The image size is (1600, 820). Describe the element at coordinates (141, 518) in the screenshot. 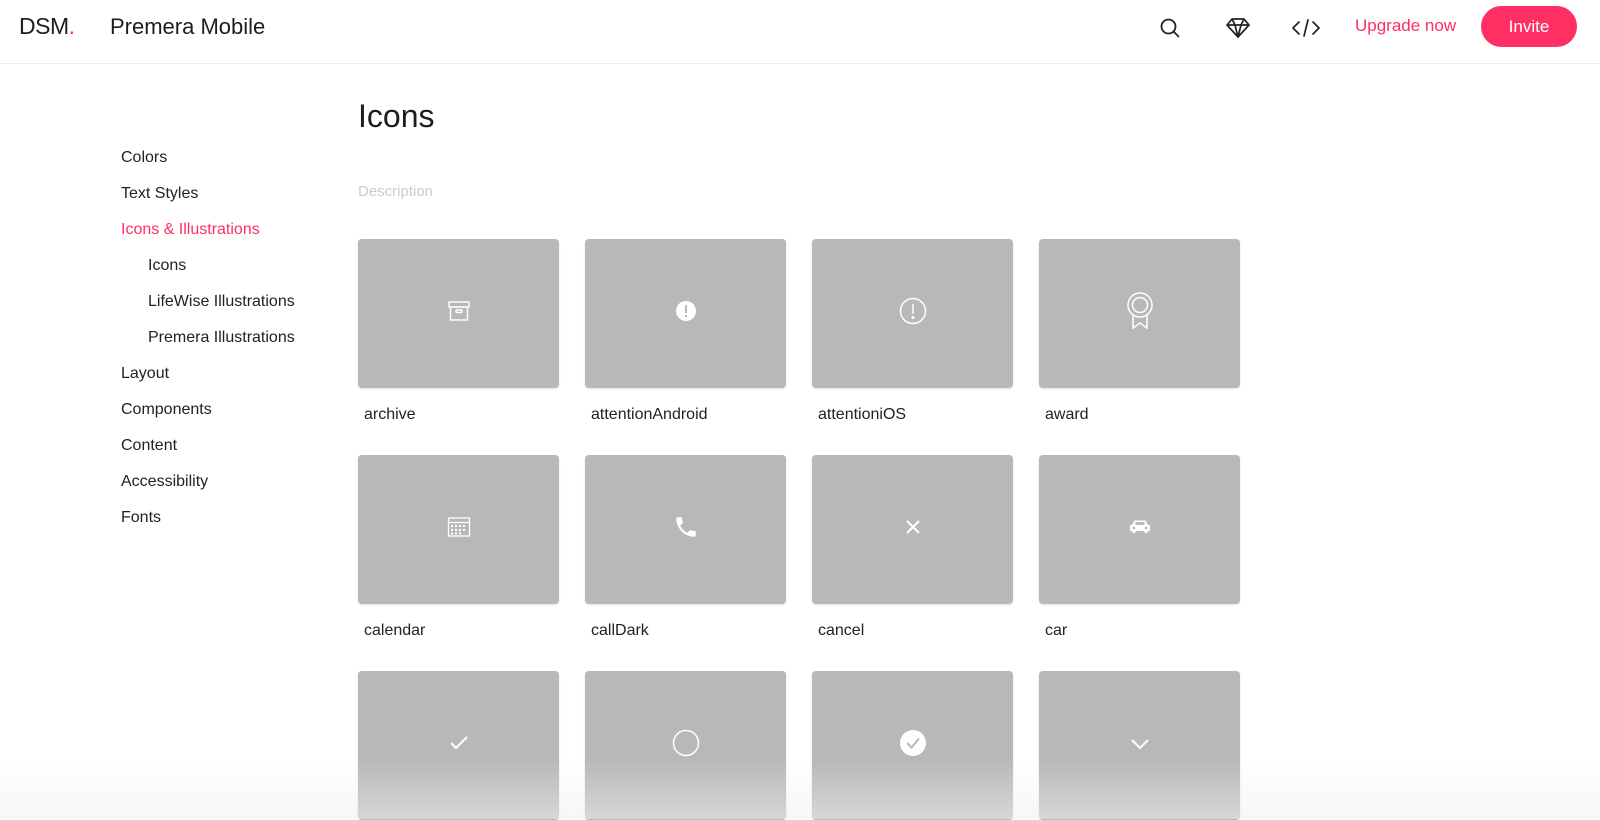

I see `sidebar-item-fonts: Fonts` at that location.